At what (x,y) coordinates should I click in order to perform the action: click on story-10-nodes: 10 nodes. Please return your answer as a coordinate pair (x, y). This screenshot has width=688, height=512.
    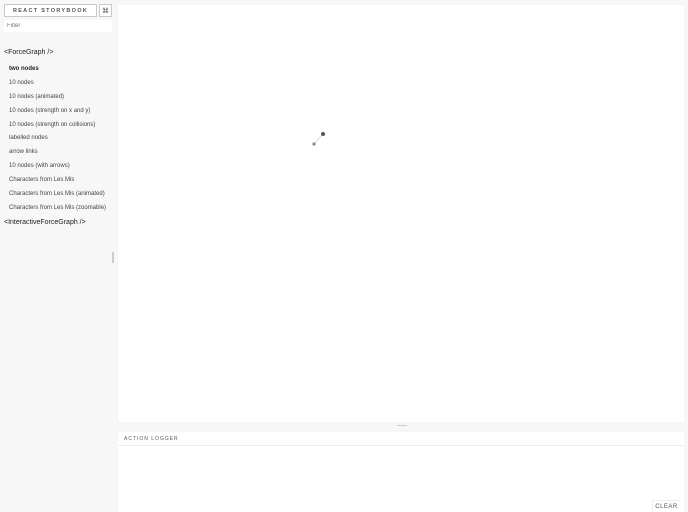
    Looking at the image, I should click on (21, 83).